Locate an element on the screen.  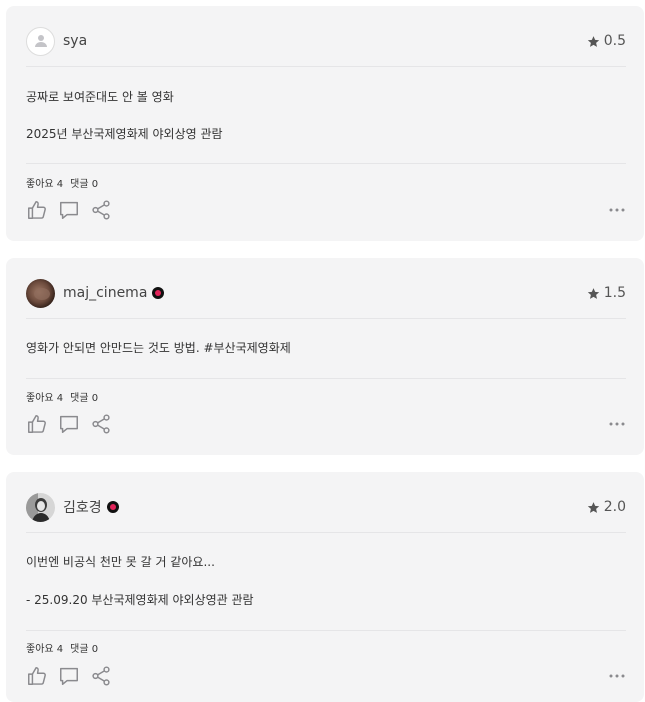
review-text-line: 2025년 부산국제영화제 야외상영 관람 is located at coordinates (124, 134).